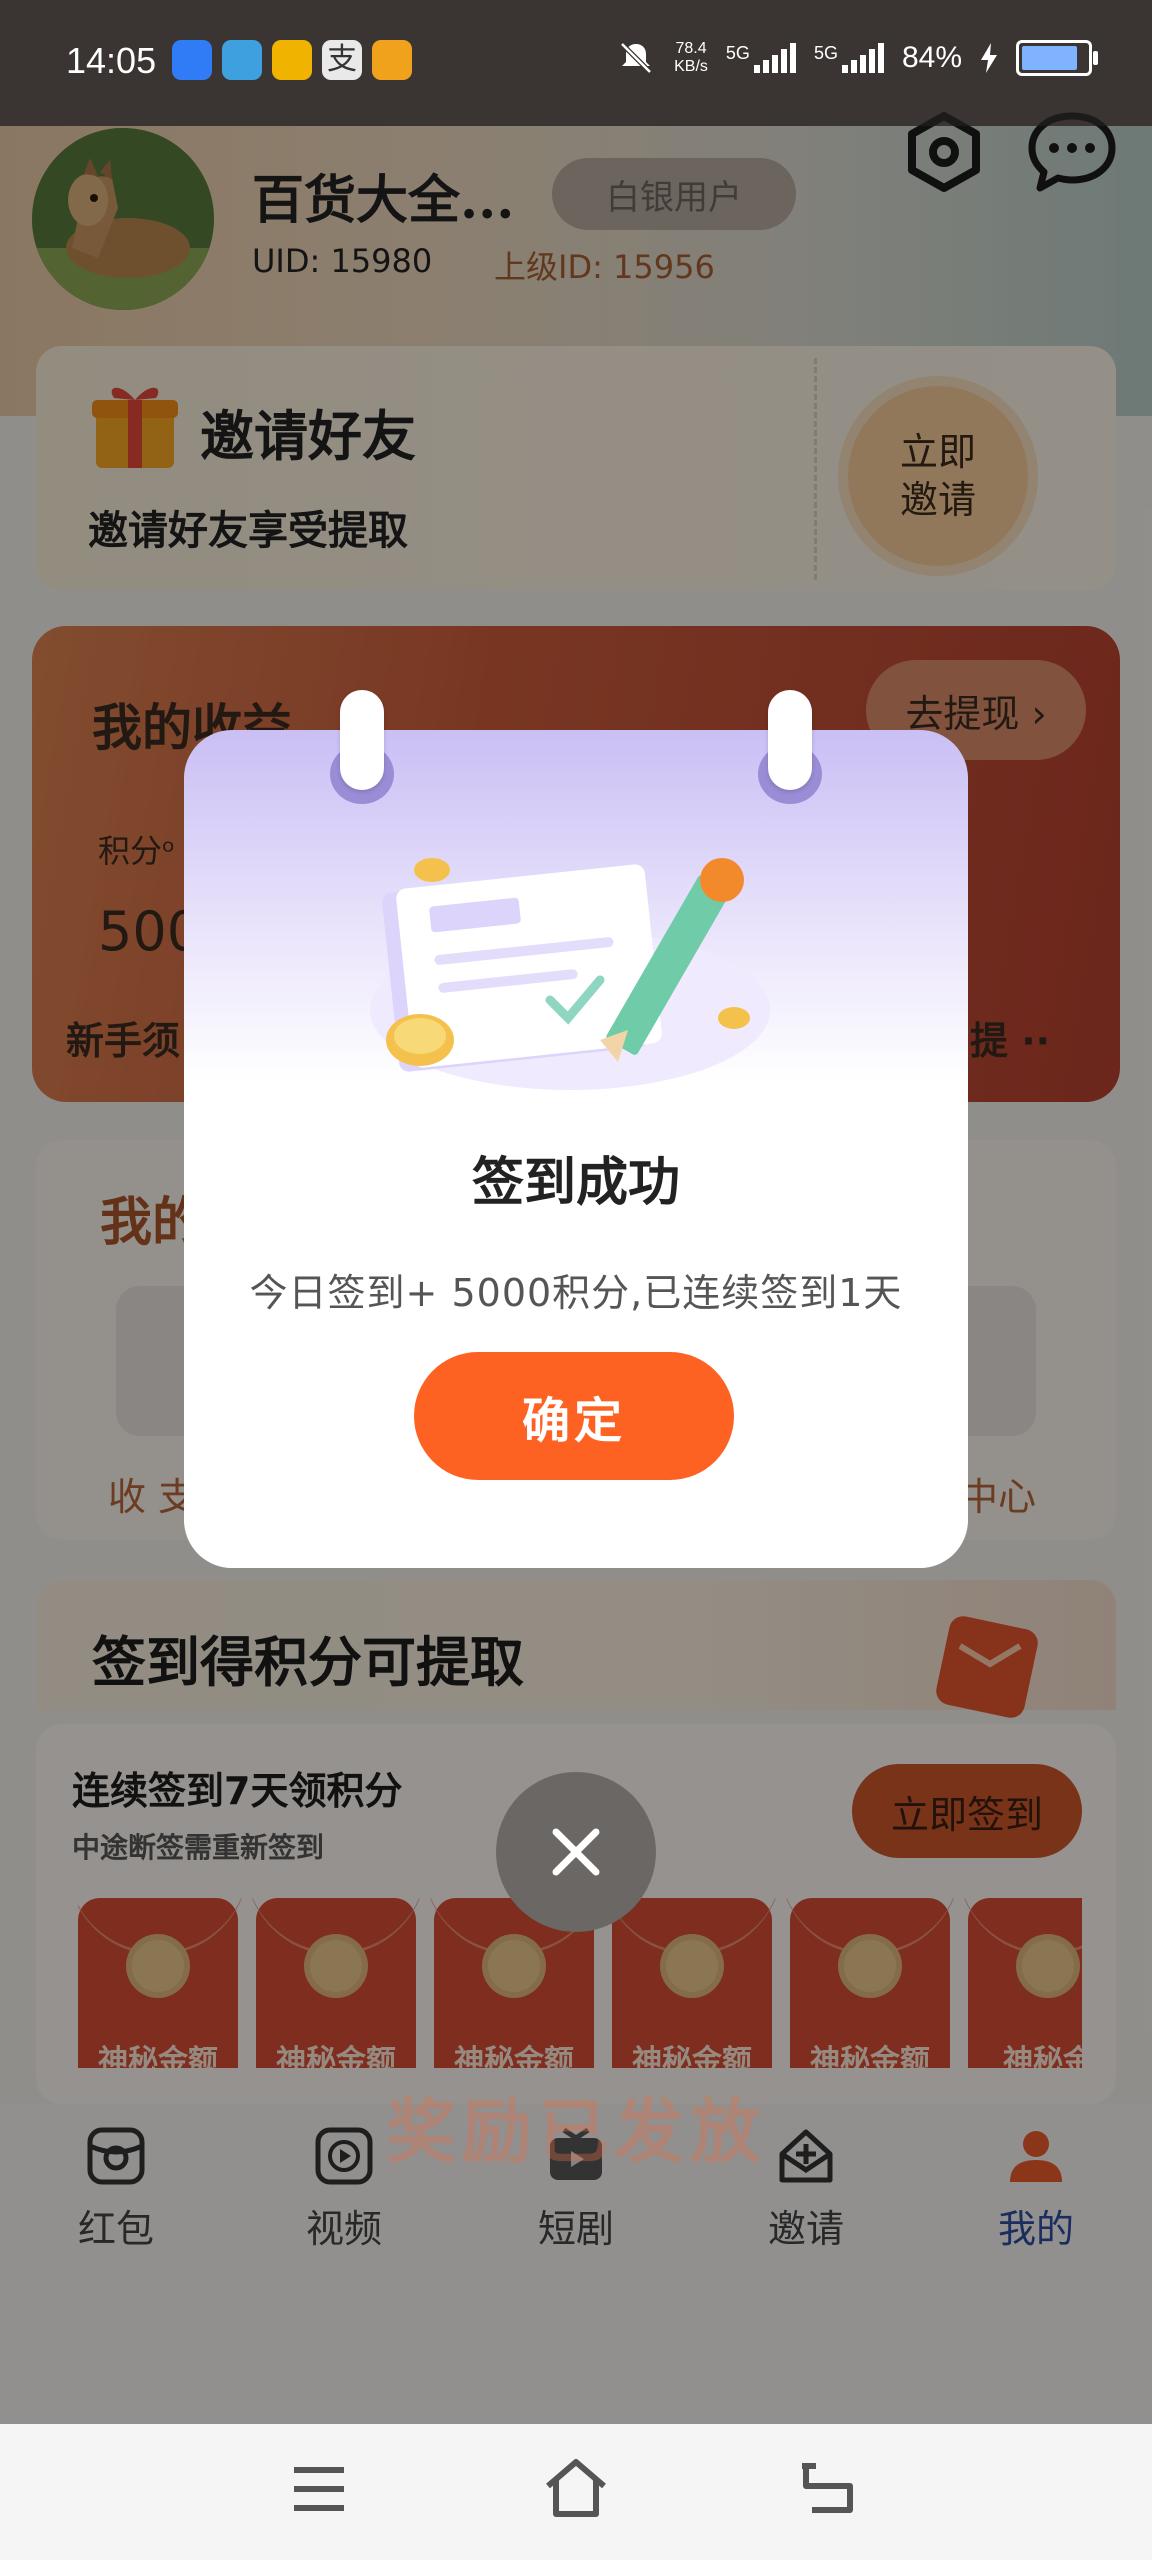 This screenshot has height=2560, width=1152. I want to click on reward-released-text: 奖励已发放, so click(576, 2132).